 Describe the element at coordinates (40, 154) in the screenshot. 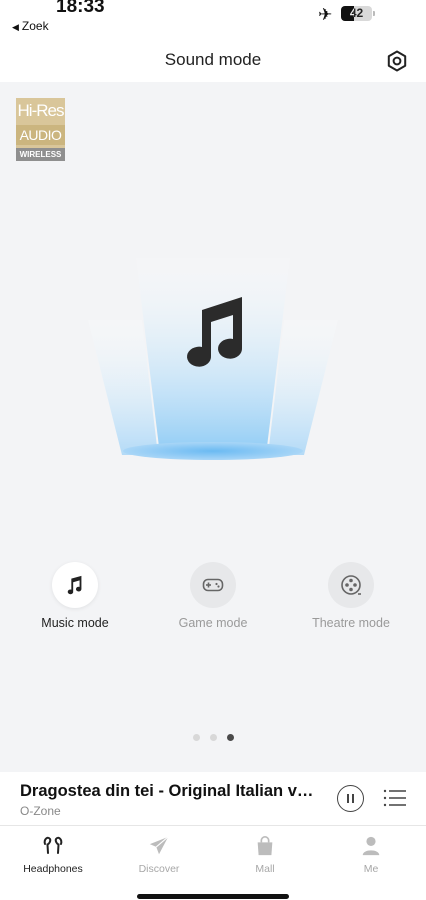

I see `wireless-text: WIRELESS` at that location.